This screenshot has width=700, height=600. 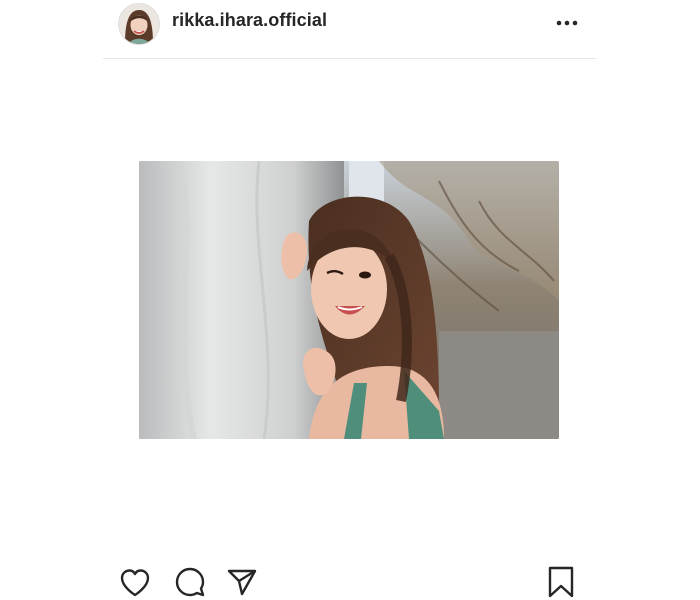 I want to click on avatar-portrait, so click(x=139, y=24).